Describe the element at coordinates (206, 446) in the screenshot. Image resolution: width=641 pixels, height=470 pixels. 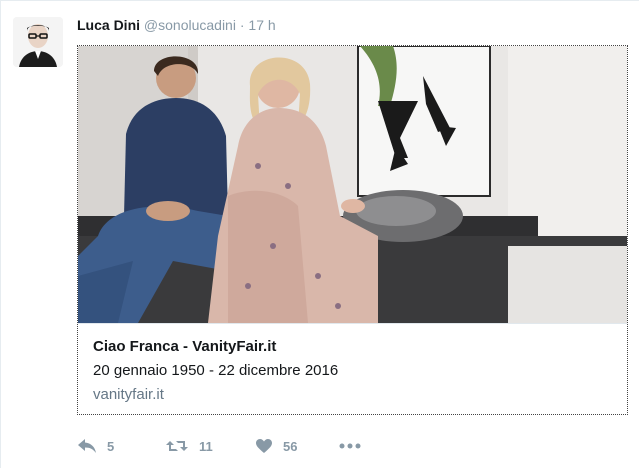
I see `retweet-count: 11` at that location.